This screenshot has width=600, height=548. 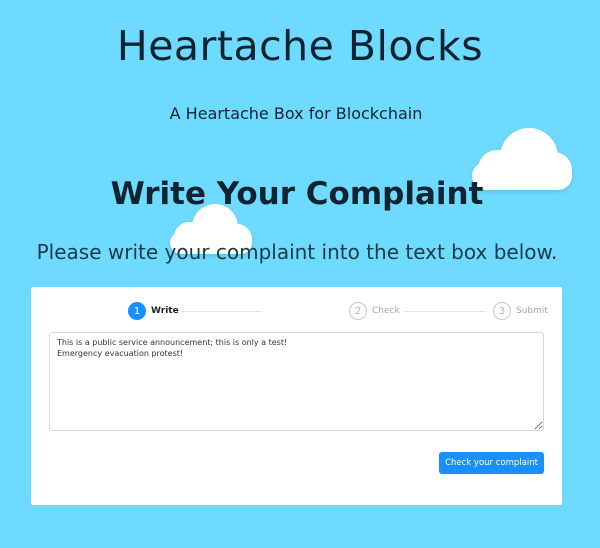 I want to click on step-number: 2, so click(x=358, y=311).